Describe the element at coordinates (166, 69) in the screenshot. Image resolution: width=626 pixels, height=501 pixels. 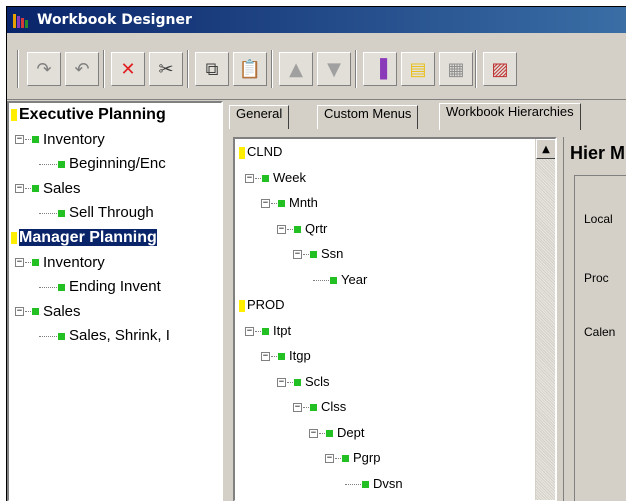
I see `cut-button: ✂` at that location.